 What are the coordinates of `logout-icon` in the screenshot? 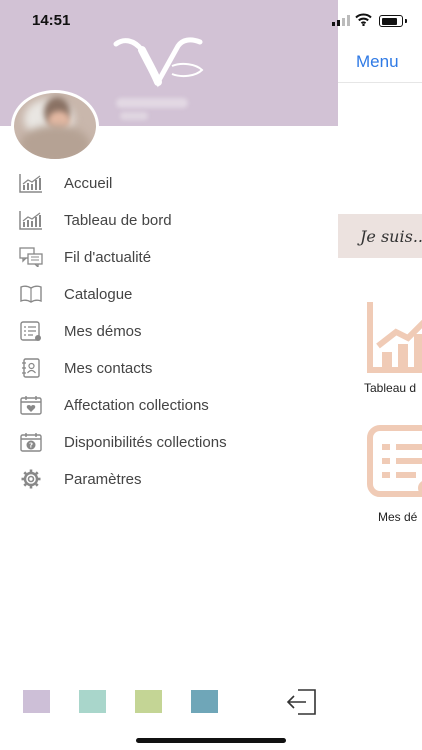 It's located at (302, 702).